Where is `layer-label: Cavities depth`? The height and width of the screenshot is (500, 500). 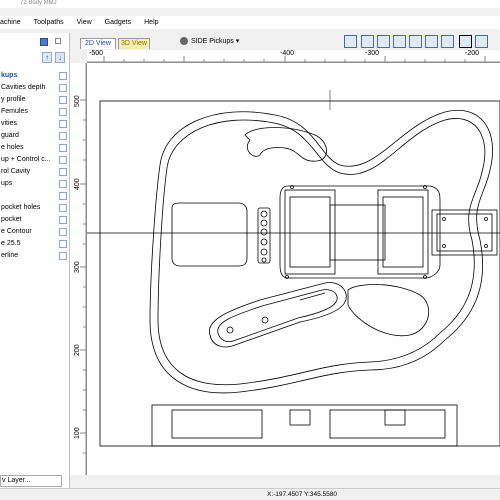
layer-label: Cavities depth is located at coordinates (23, 87).